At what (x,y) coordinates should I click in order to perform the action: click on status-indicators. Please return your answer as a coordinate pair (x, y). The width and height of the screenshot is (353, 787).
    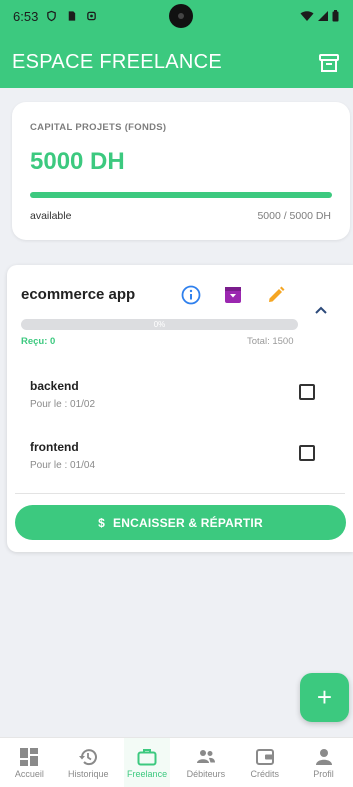
    Looking at the image, I should click on (319, 16).